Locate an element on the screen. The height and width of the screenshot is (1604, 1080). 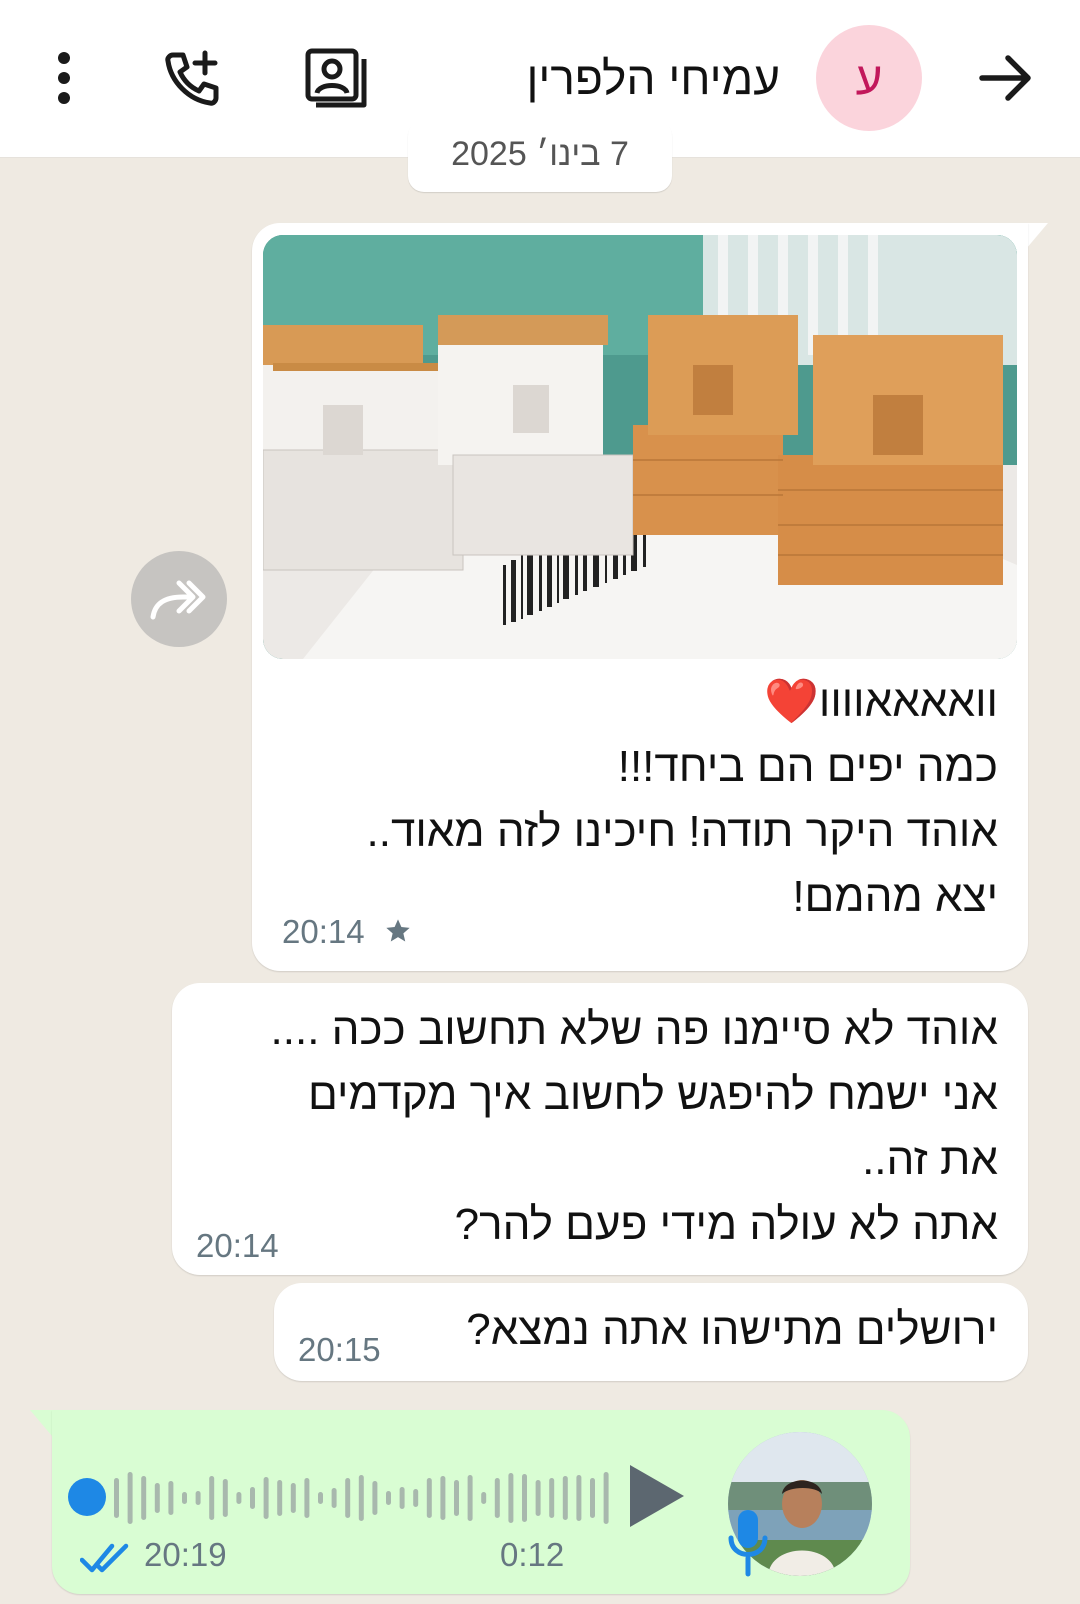
message-meta: 20:14 is located at coordinates (347, 933).